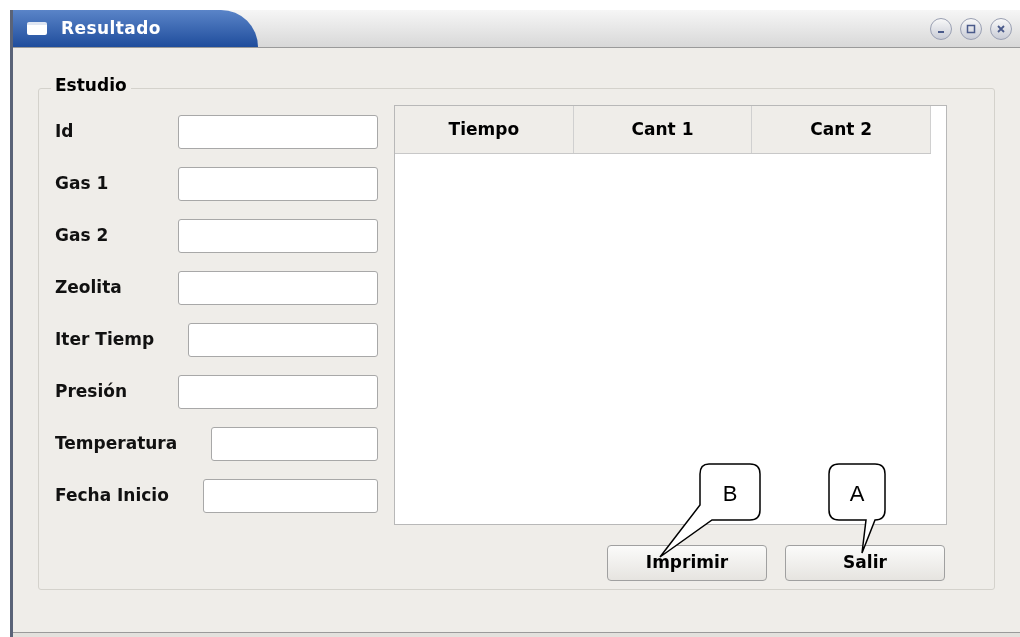  I want to click on close-icon, so click(1001, 28).